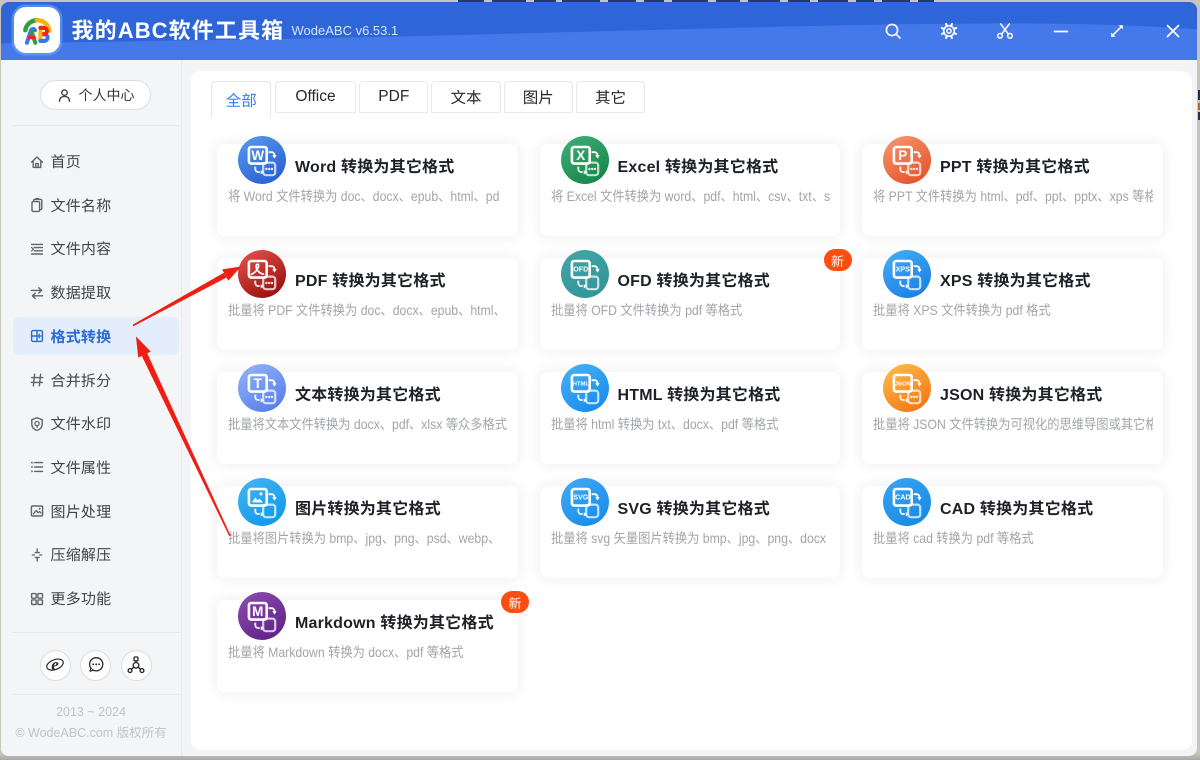  I want to click on svg-text: SVG, so click(581, 497).